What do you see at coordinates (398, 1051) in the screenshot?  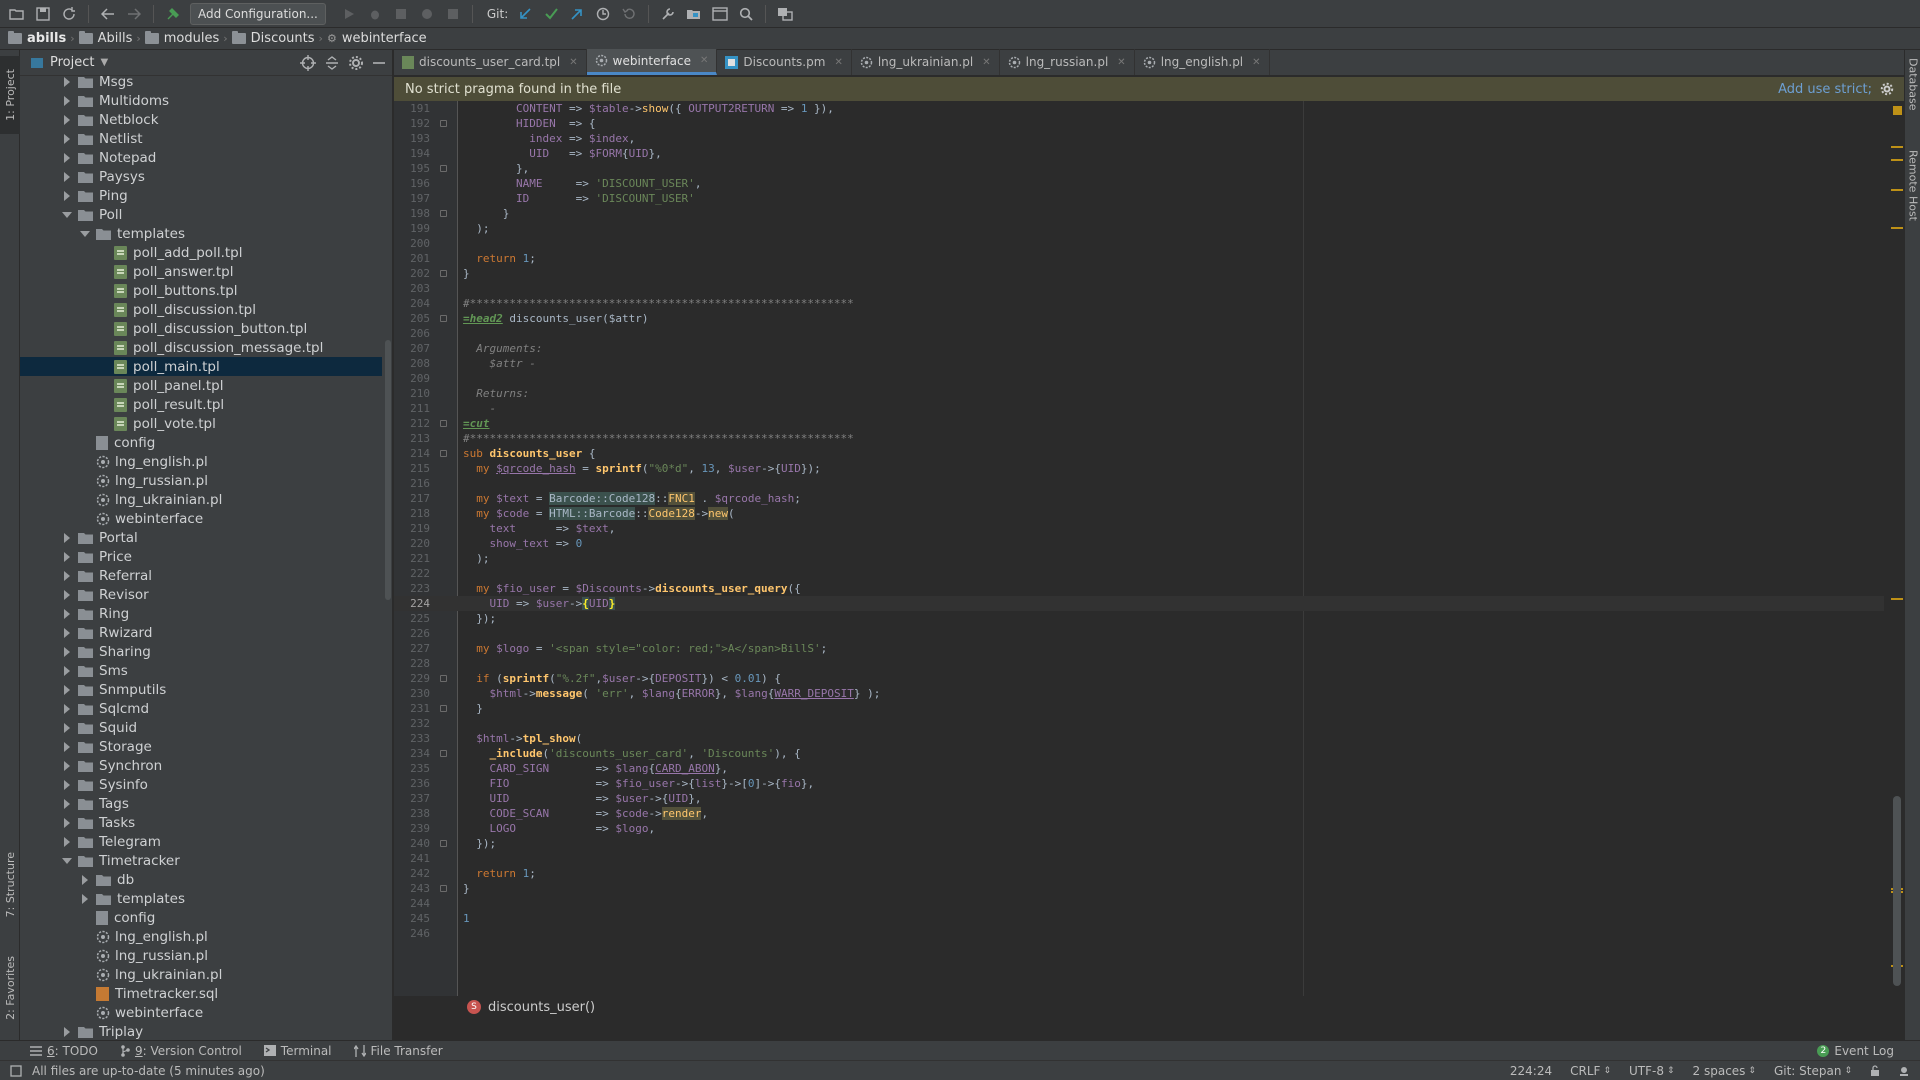 I see `tool-tab: File Transfer` at bounding box center [398, 1051].